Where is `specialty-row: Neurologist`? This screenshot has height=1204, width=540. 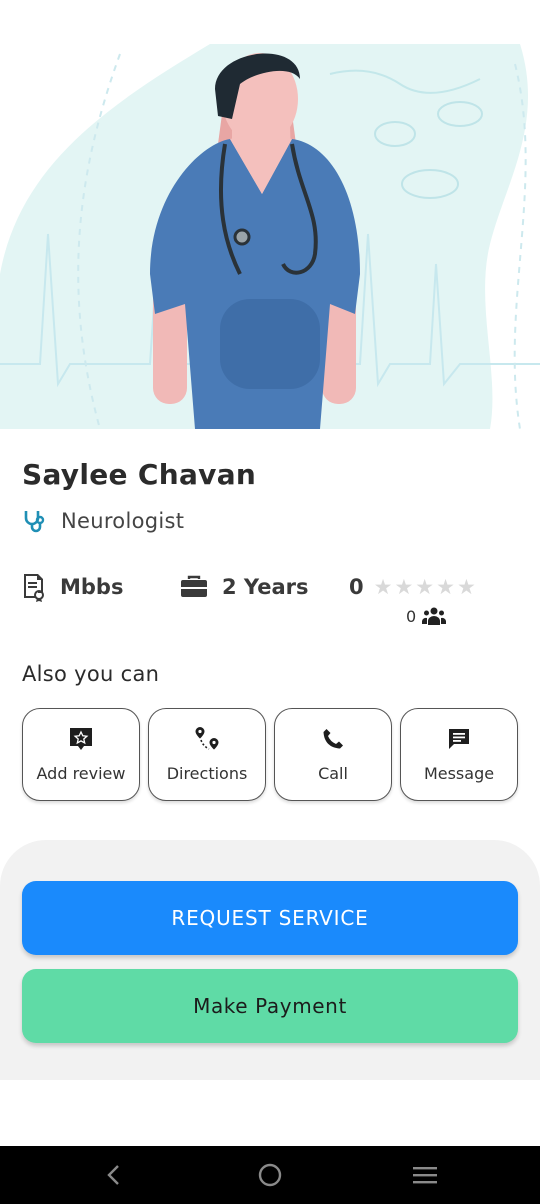 specialty-row: Neurologist is located at coordinates (103, 521).